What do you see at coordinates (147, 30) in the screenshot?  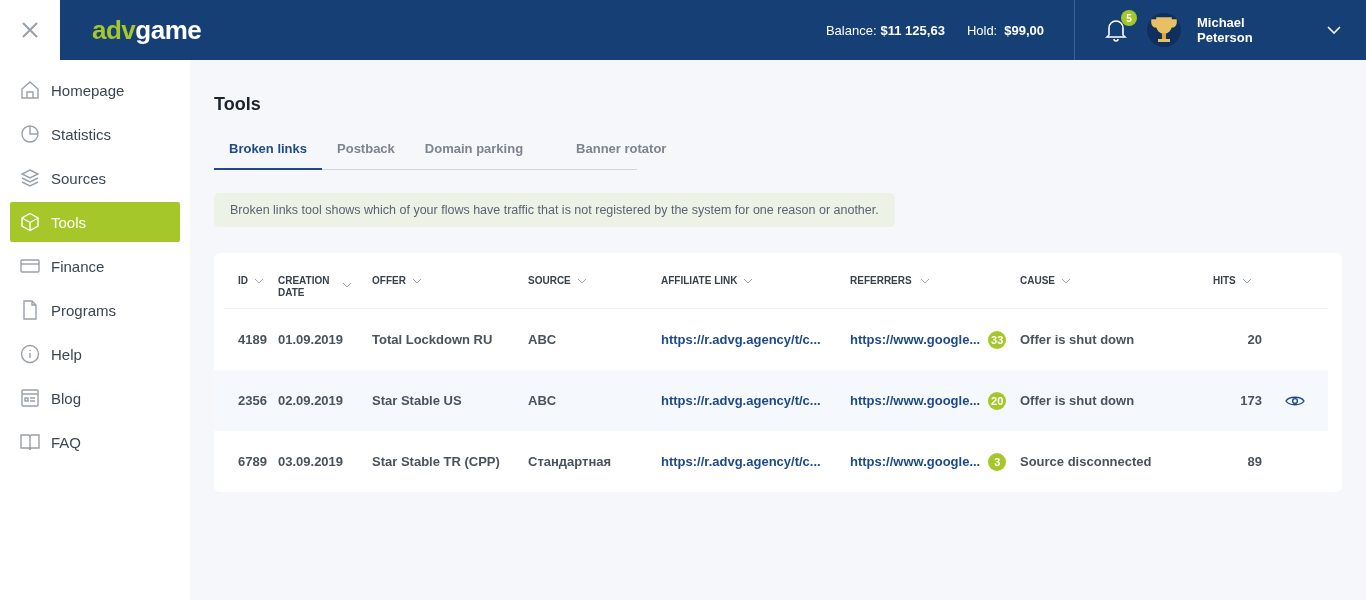 I see `logo: advgame` at bounding box center [147, 30].